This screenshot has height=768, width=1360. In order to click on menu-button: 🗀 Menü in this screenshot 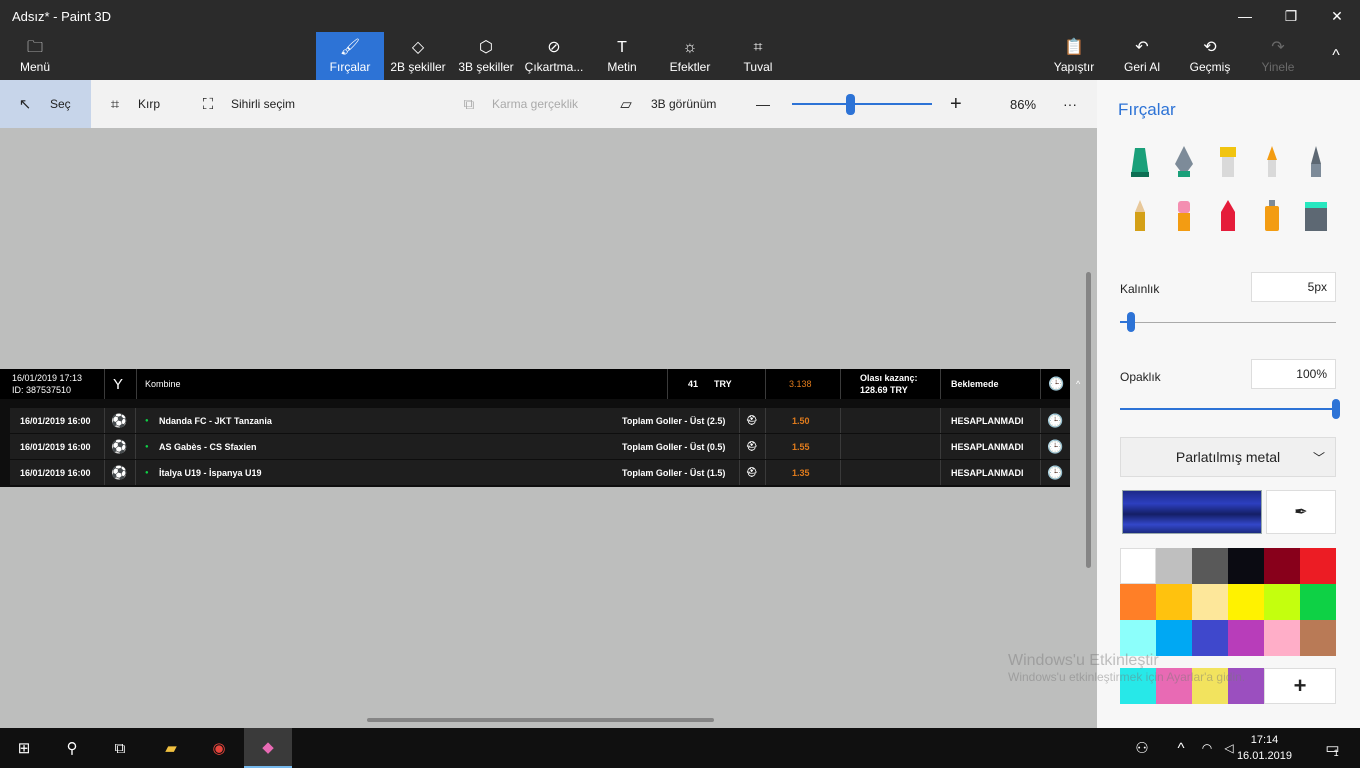, I will do `click(35, 56)`.